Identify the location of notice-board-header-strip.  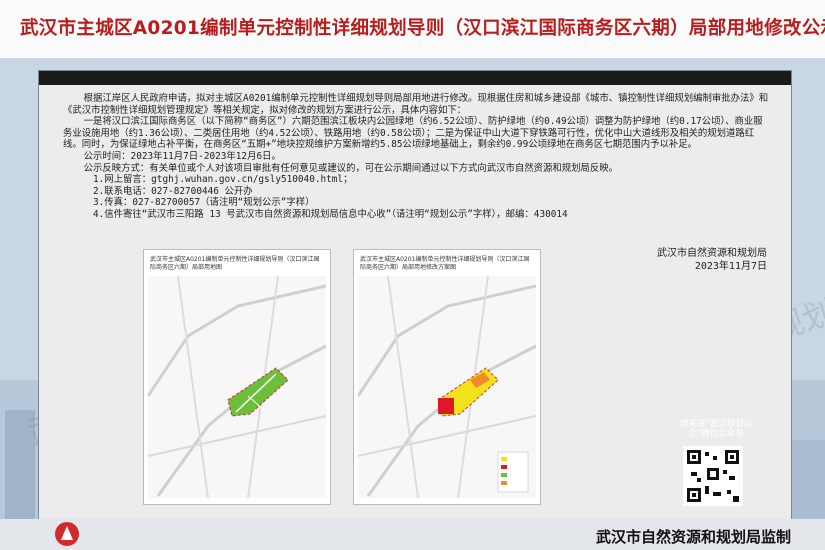
(415, 78).